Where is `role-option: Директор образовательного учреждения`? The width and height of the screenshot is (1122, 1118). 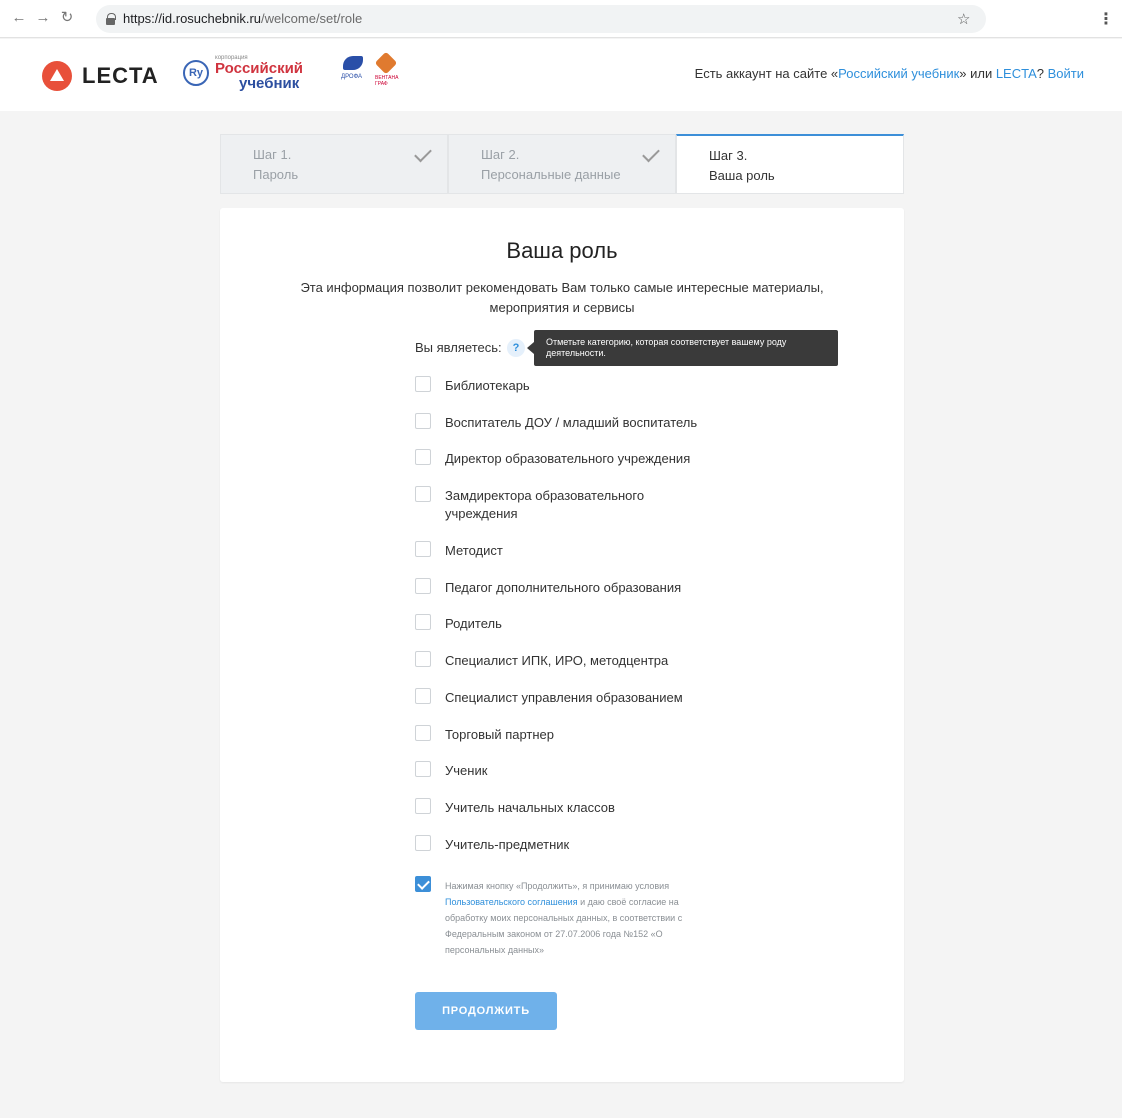 role-option: Директор образовательного учреждения is located at coordinates (575, 467).